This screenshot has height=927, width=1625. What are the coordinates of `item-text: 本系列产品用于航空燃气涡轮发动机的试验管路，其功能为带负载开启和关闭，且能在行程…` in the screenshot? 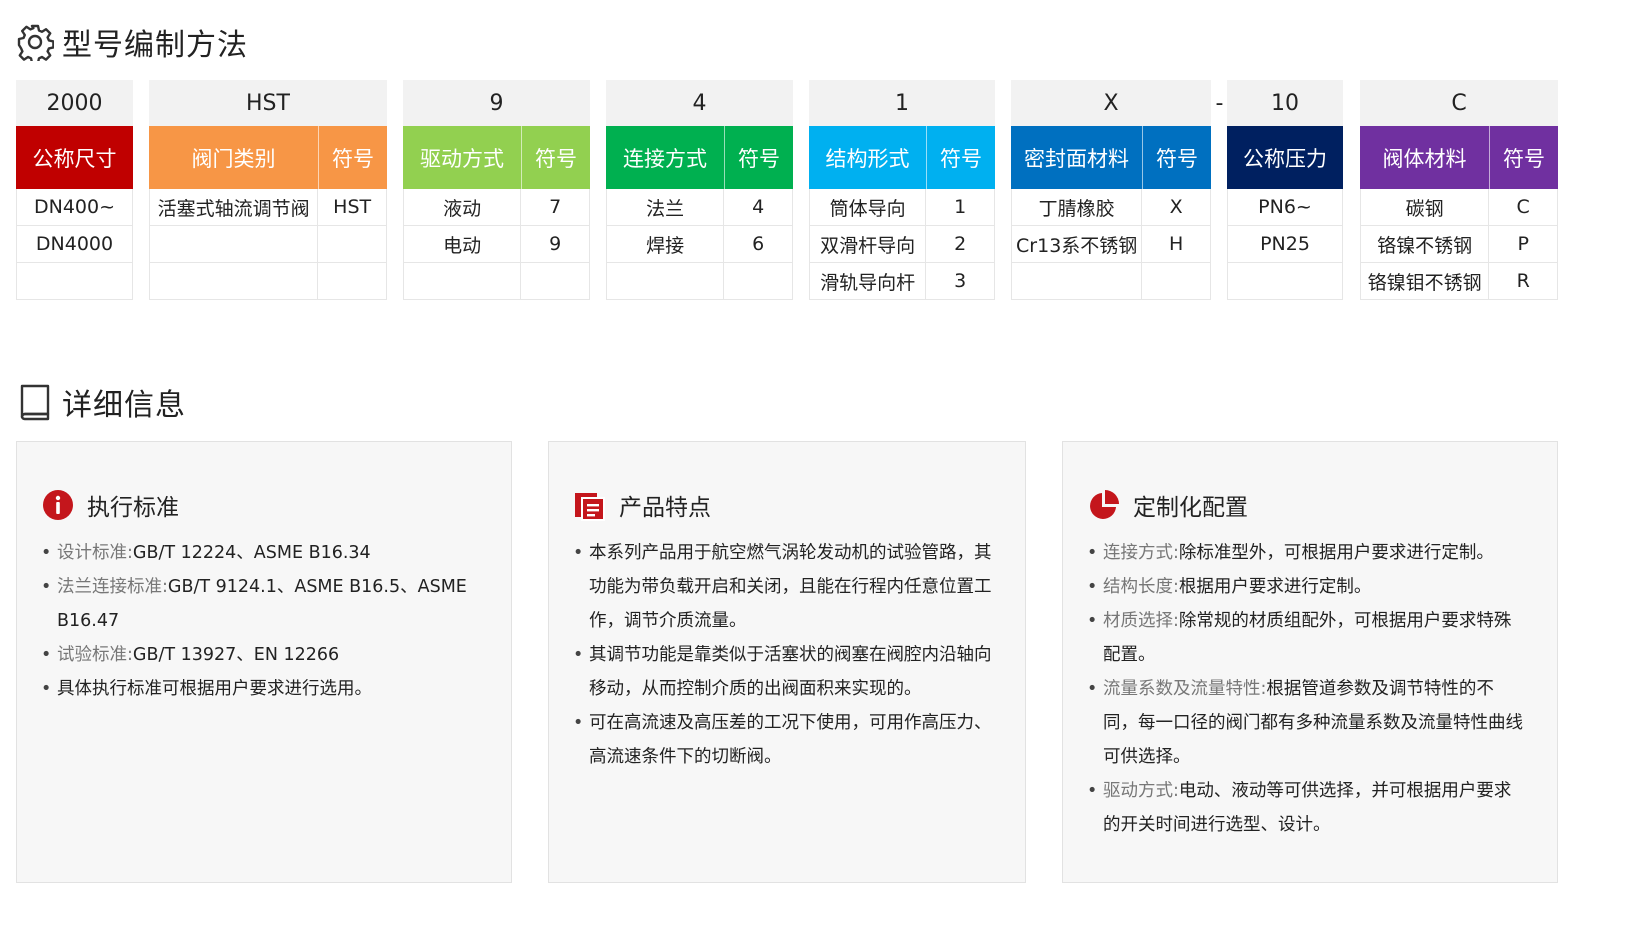 It's located at (790, 587).